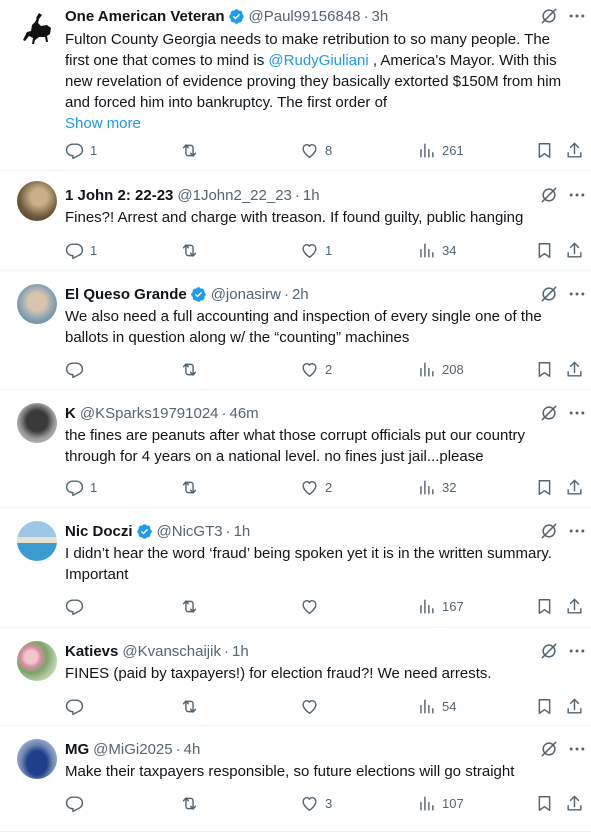  What do you see at coordinates (440, 606) in the screenshot?
I see `views-button: 167` at bounding box center [440, 606].